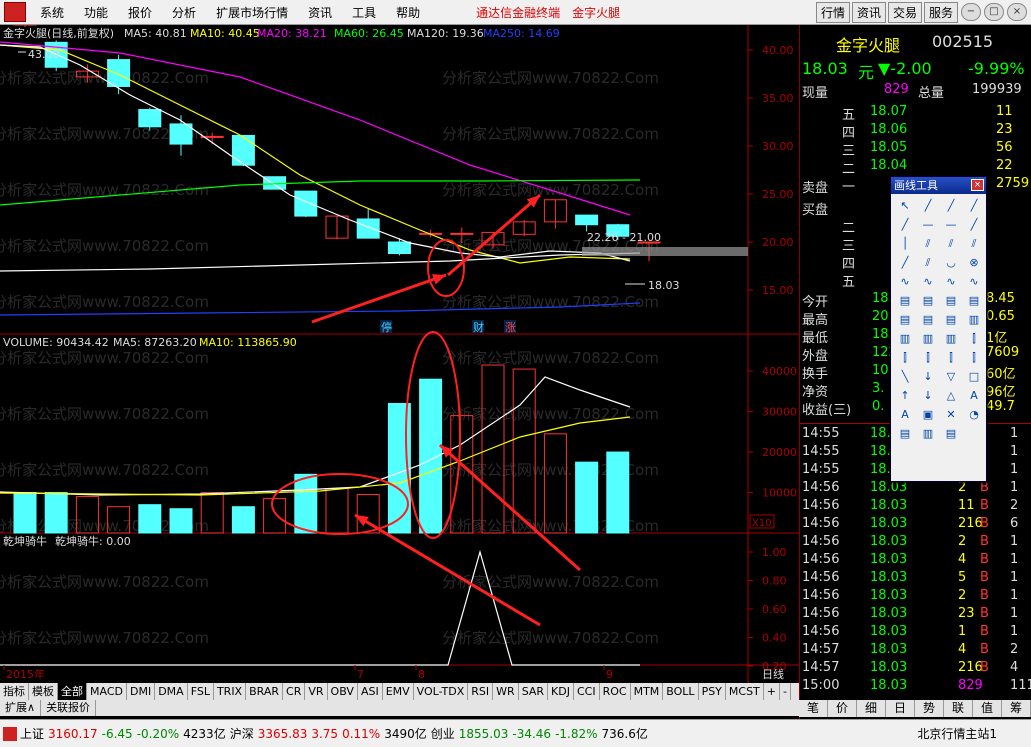 This screenshot has height=747, width=1031. What do you see at coordinates (201, 691) in the screenshot?
I see `indicator-tab-fsl: FSL` at bounding box center [201, 691].